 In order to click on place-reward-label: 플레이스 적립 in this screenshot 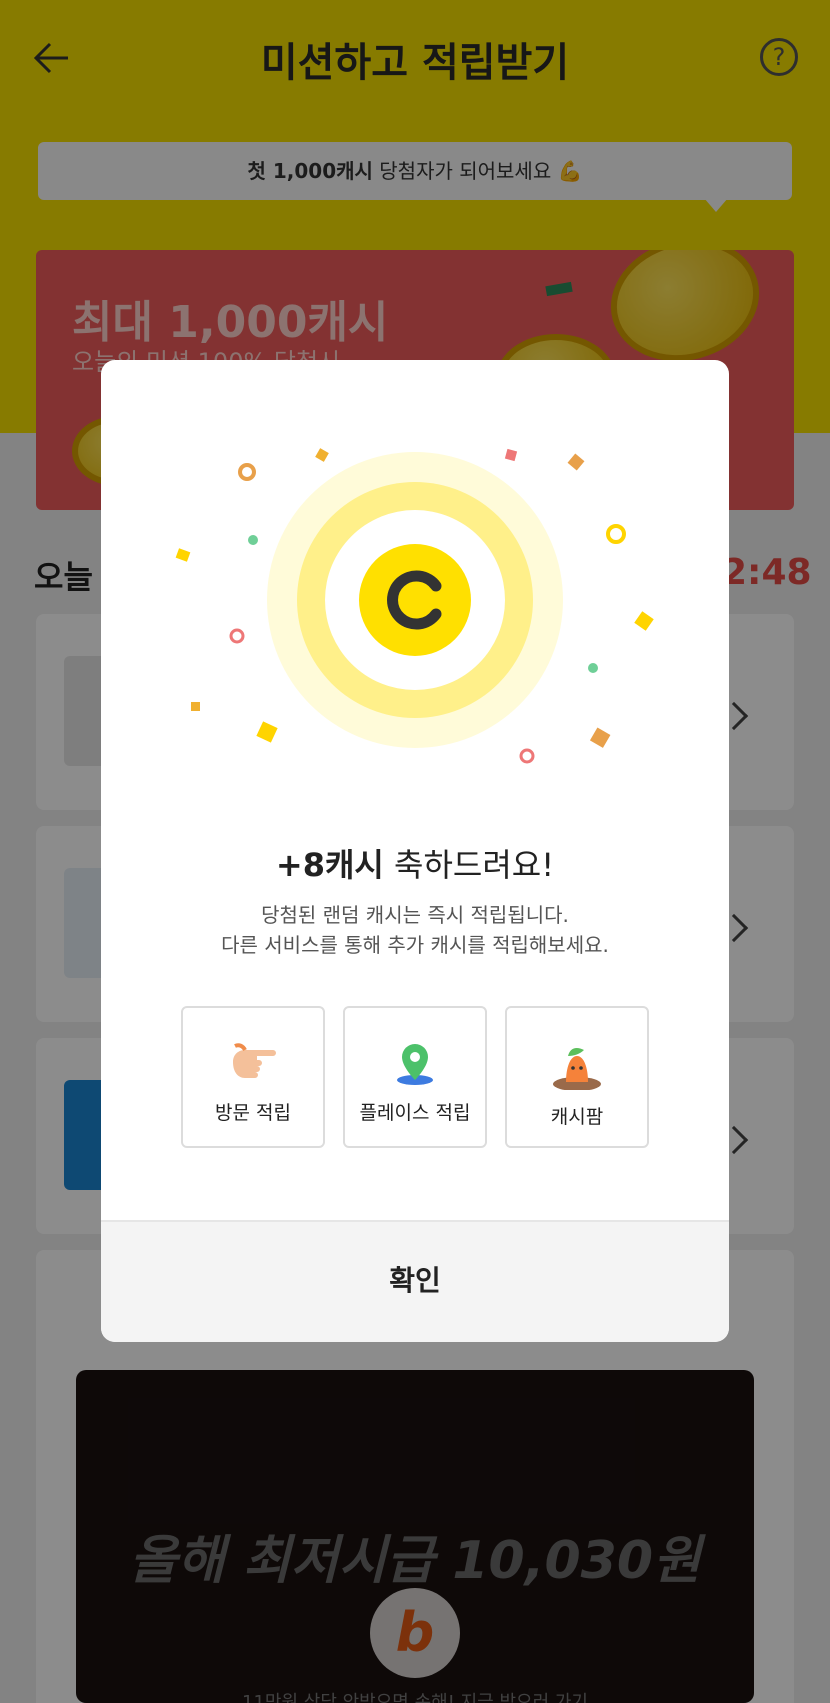, I will do `click(415, 1113)`.